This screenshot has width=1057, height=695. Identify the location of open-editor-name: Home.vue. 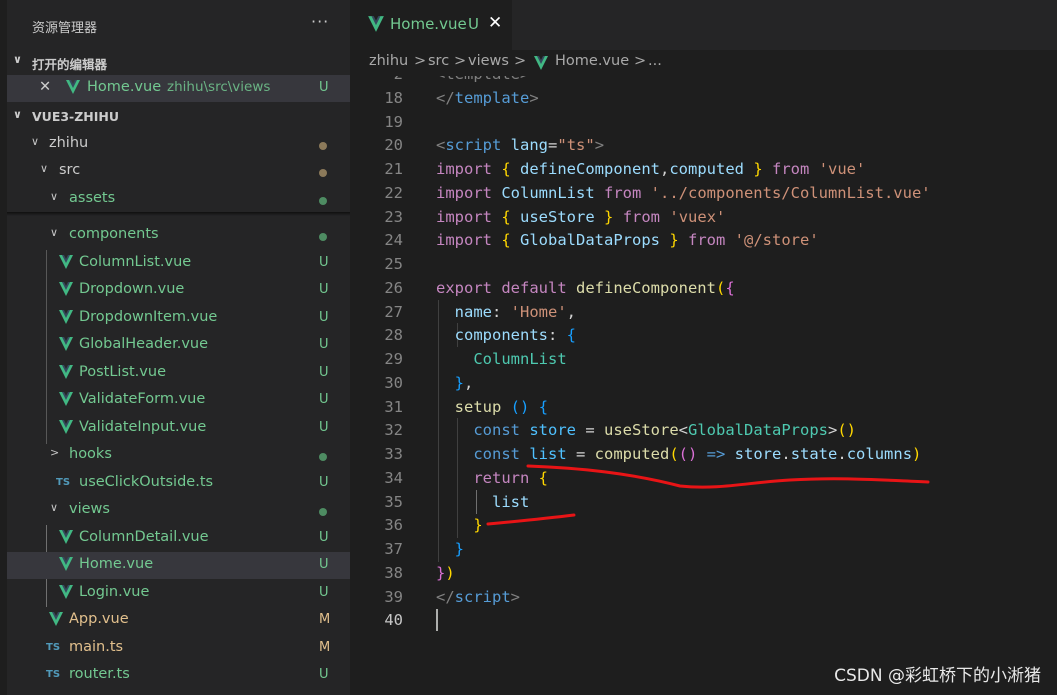
(124, 87).